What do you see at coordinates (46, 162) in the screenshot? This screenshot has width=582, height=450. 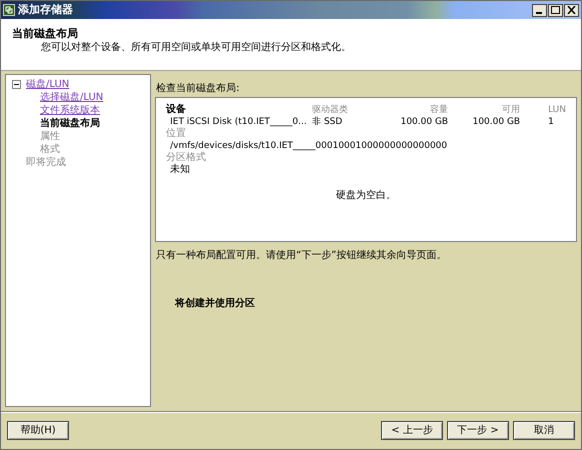 I see `wizard-step: 即将完成` at bounding box center [46, 162].